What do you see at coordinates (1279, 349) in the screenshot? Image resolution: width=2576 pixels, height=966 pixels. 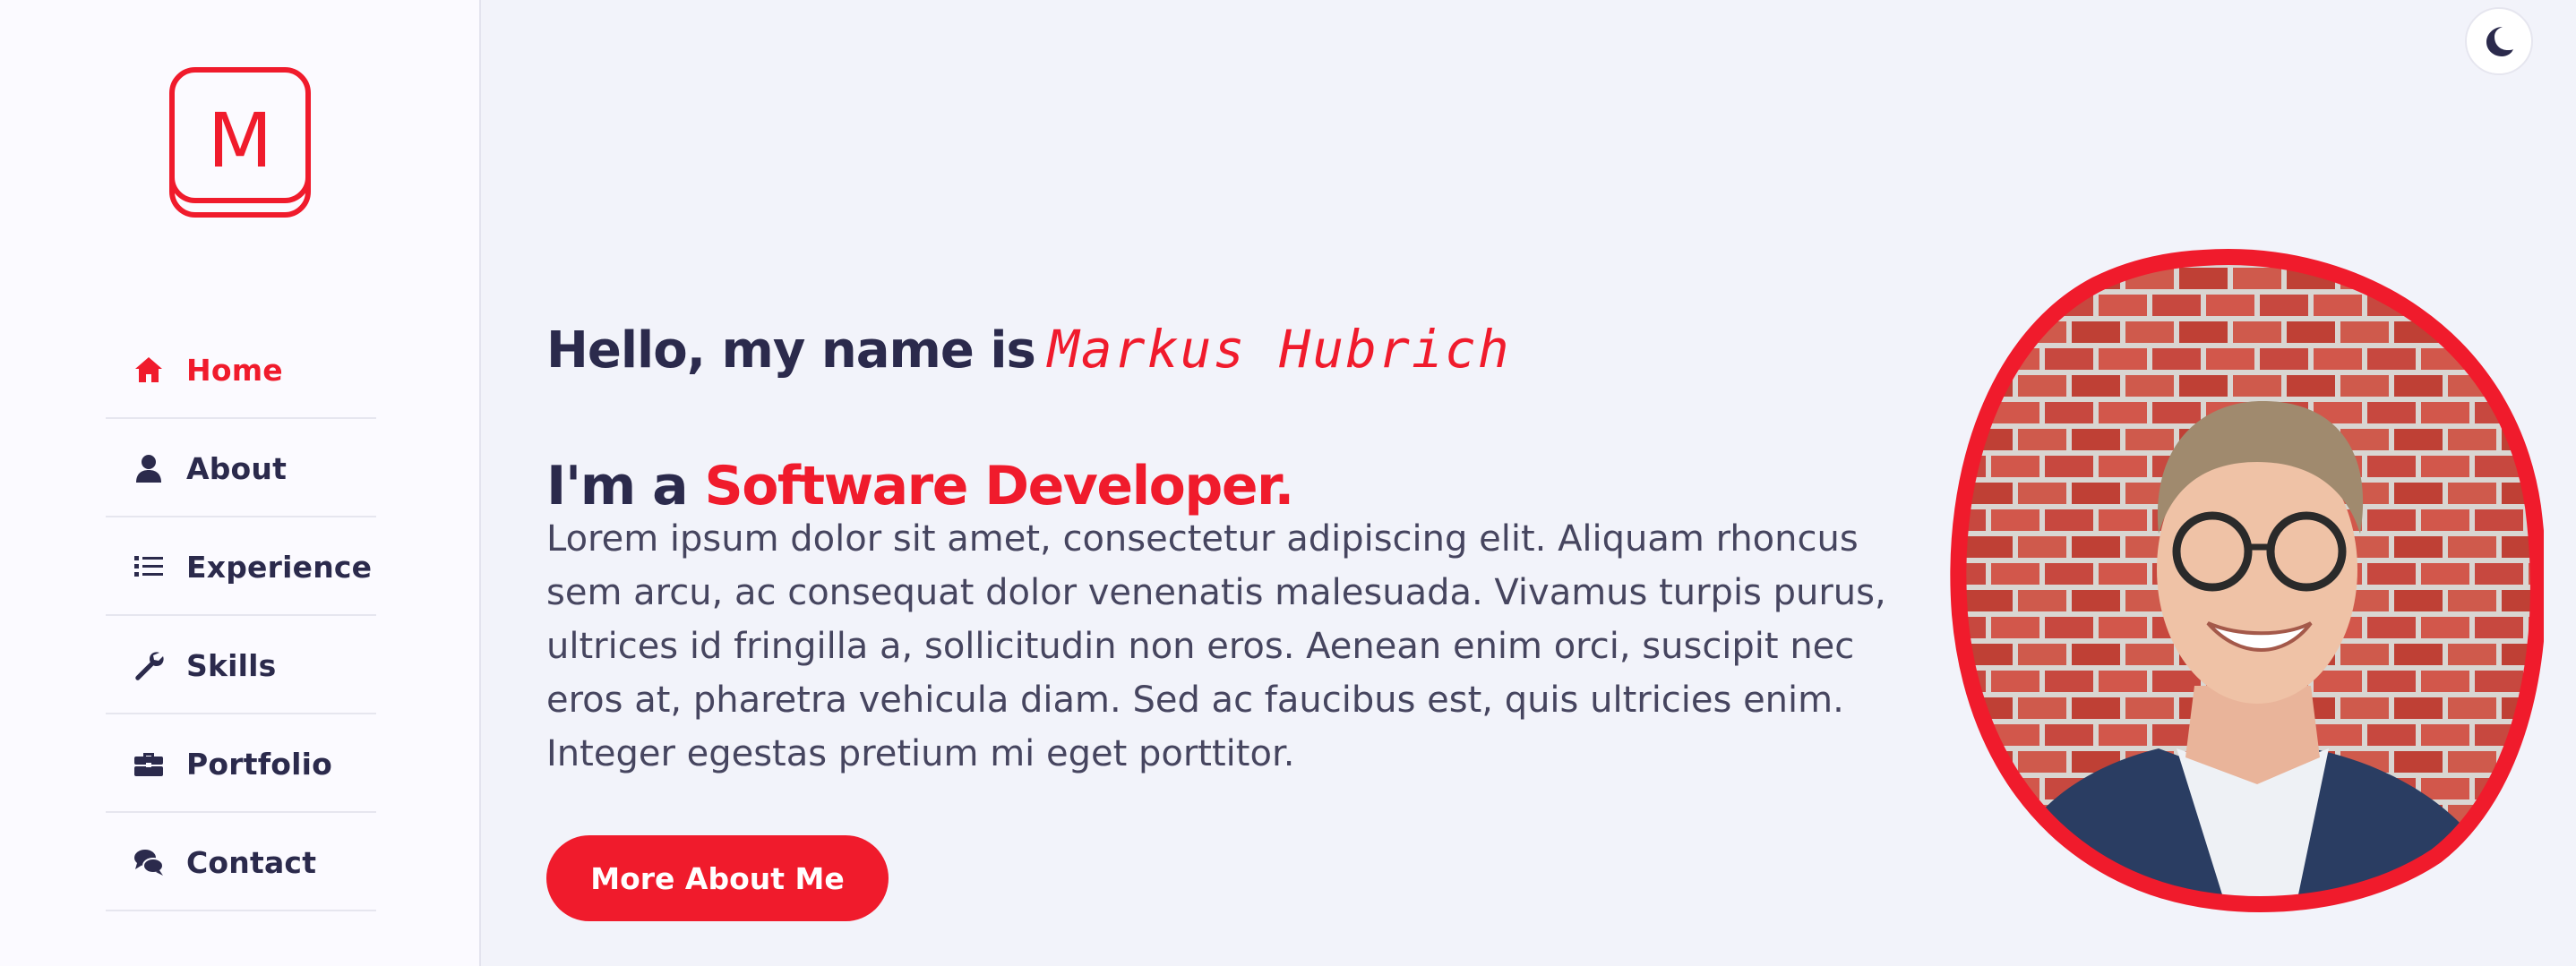 I see `name-signature: Markus Hubrich` at bounding box center [1279, 349].